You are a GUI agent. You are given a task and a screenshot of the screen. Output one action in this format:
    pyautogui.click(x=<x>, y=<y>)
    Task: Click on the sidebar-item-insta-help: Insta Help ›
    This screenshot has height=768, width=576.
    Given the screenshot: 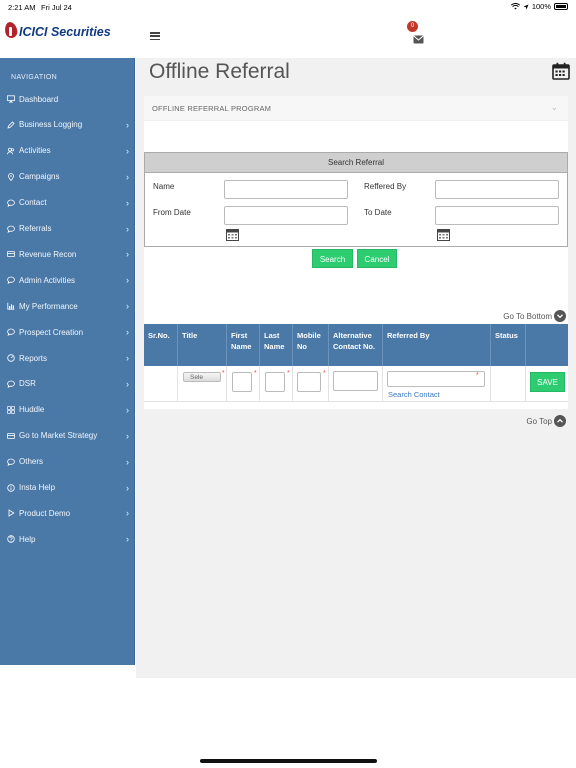 What is the action you would take?
    pyautogui.click(x=67, y=488)
    